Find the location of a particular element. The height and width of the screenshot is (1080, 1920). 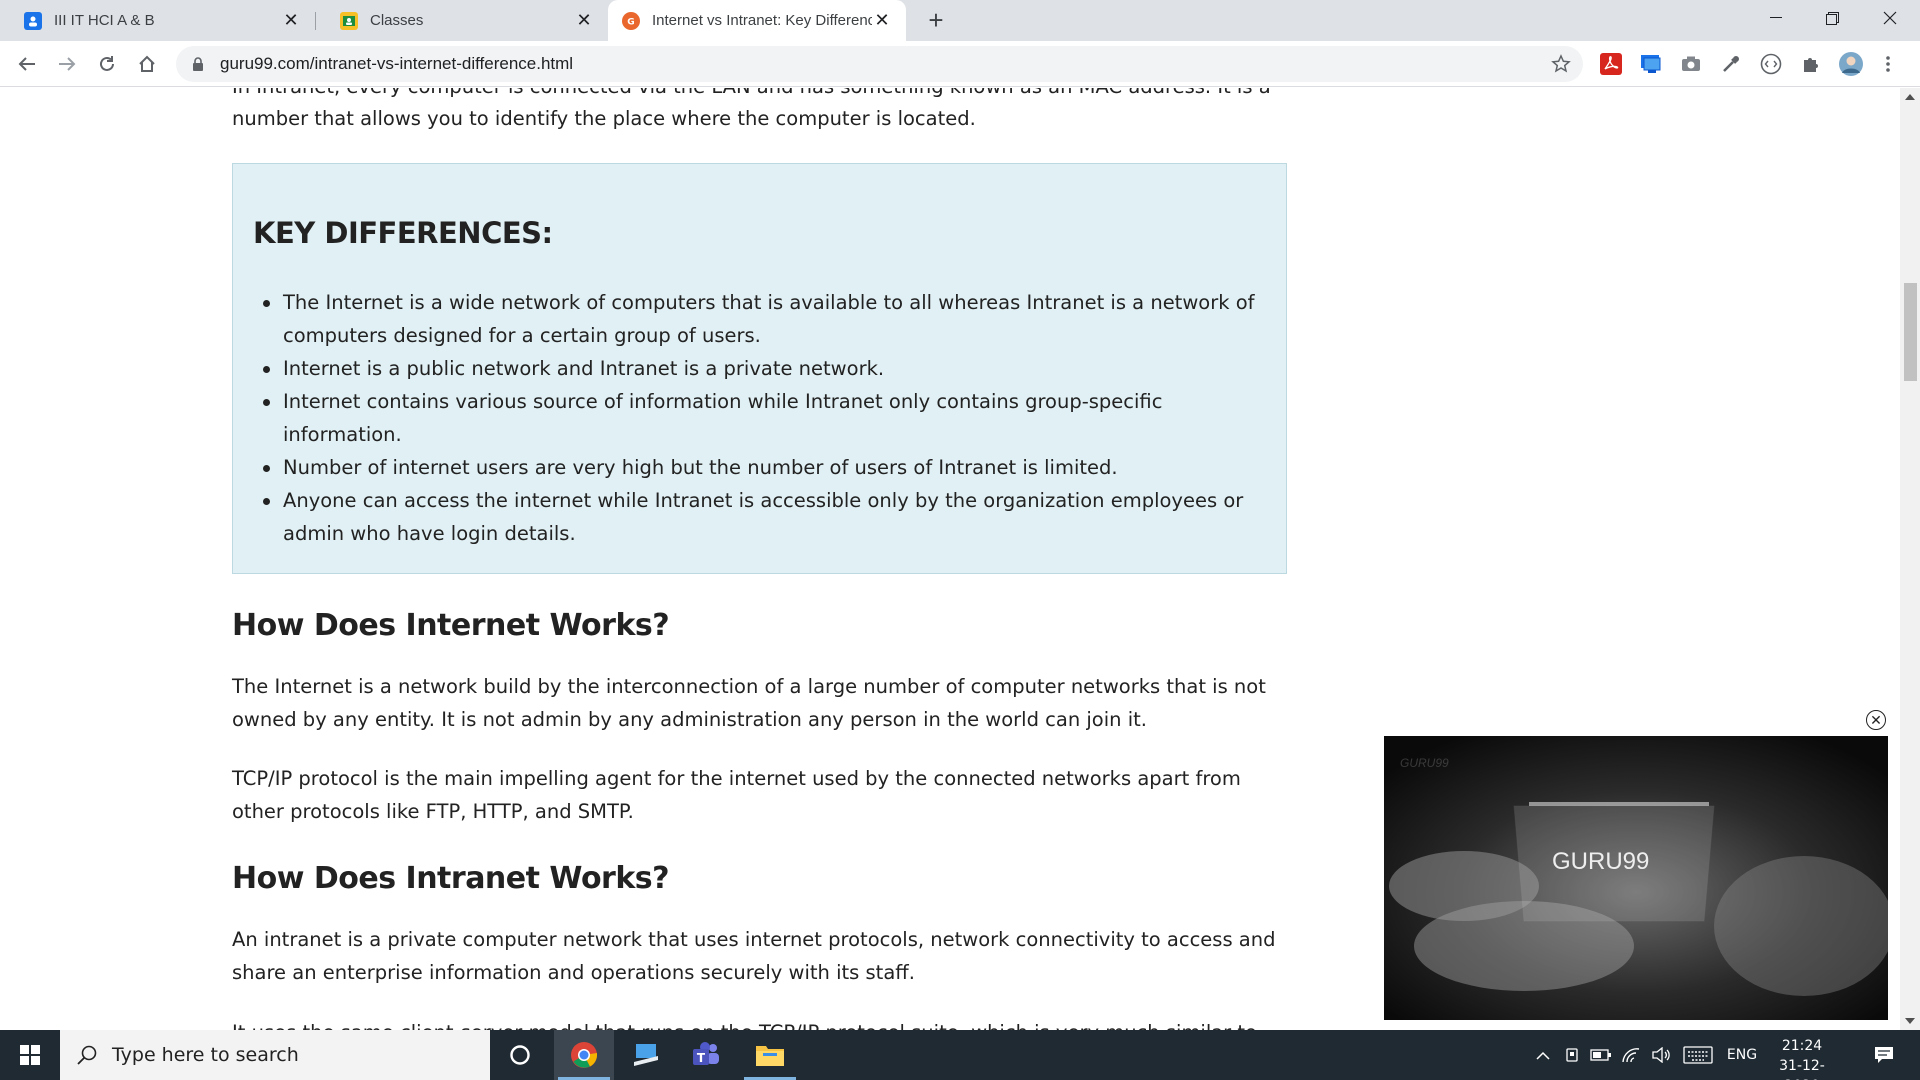

classroom-people-icon is located at coordinates (33, 20).